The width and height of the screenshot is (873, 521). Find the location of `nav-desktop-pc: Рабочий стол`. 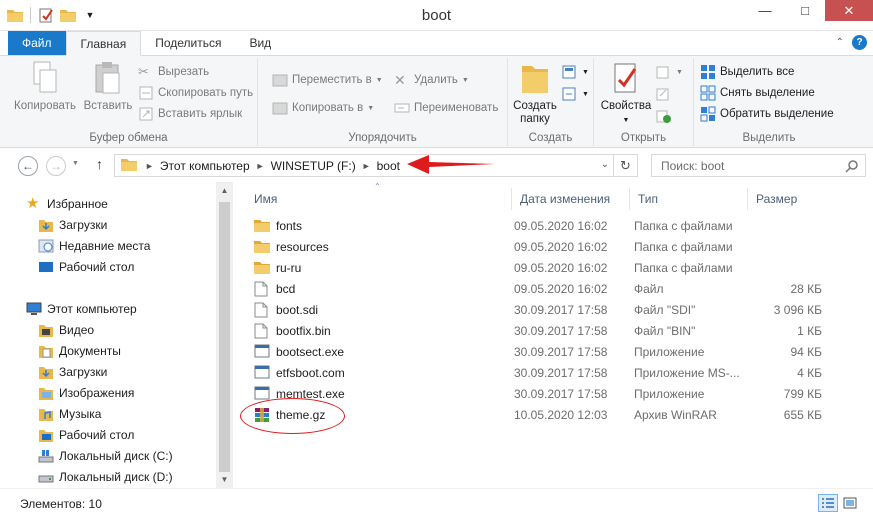

nav-desktop-pc: Рабочий стол is located at coordinates (86, 435).